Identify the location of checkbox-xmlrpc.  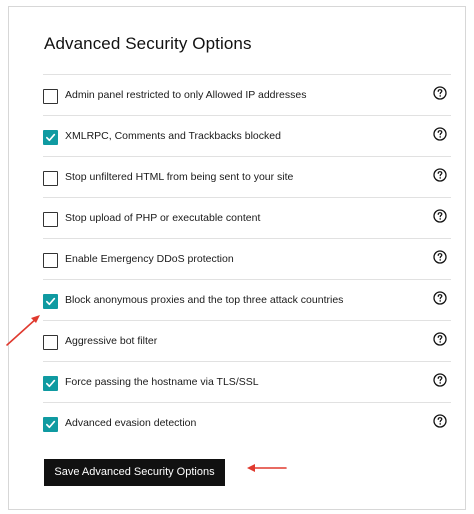
(50, 137).